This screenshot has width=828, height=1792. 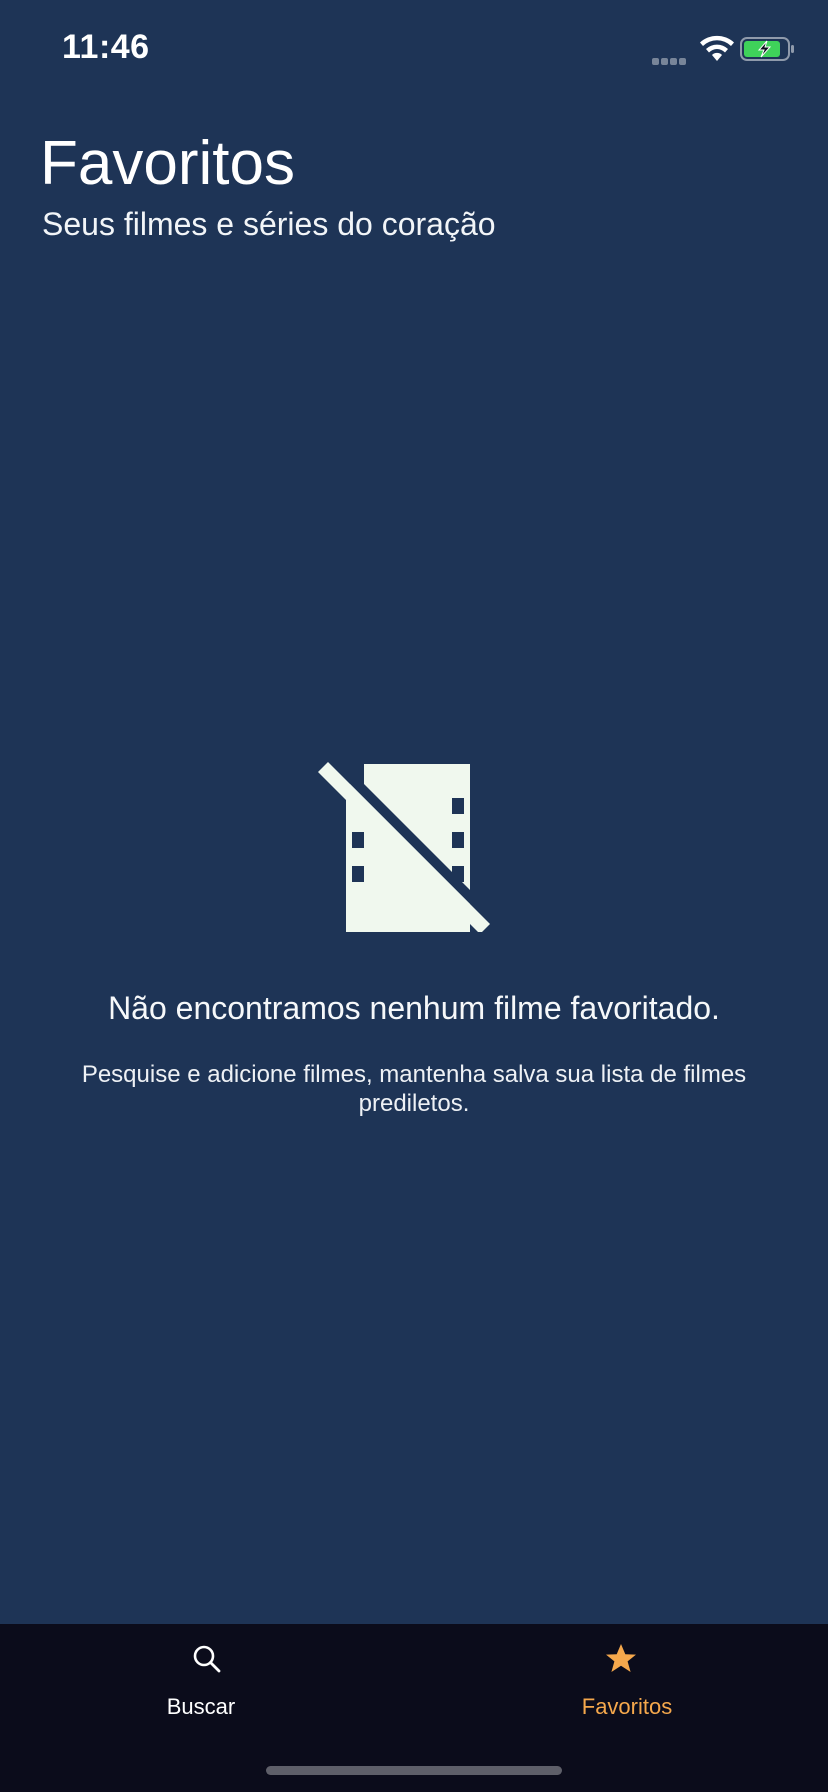 I want to click on status-bar: 11:46, so click(x=414, y=50).